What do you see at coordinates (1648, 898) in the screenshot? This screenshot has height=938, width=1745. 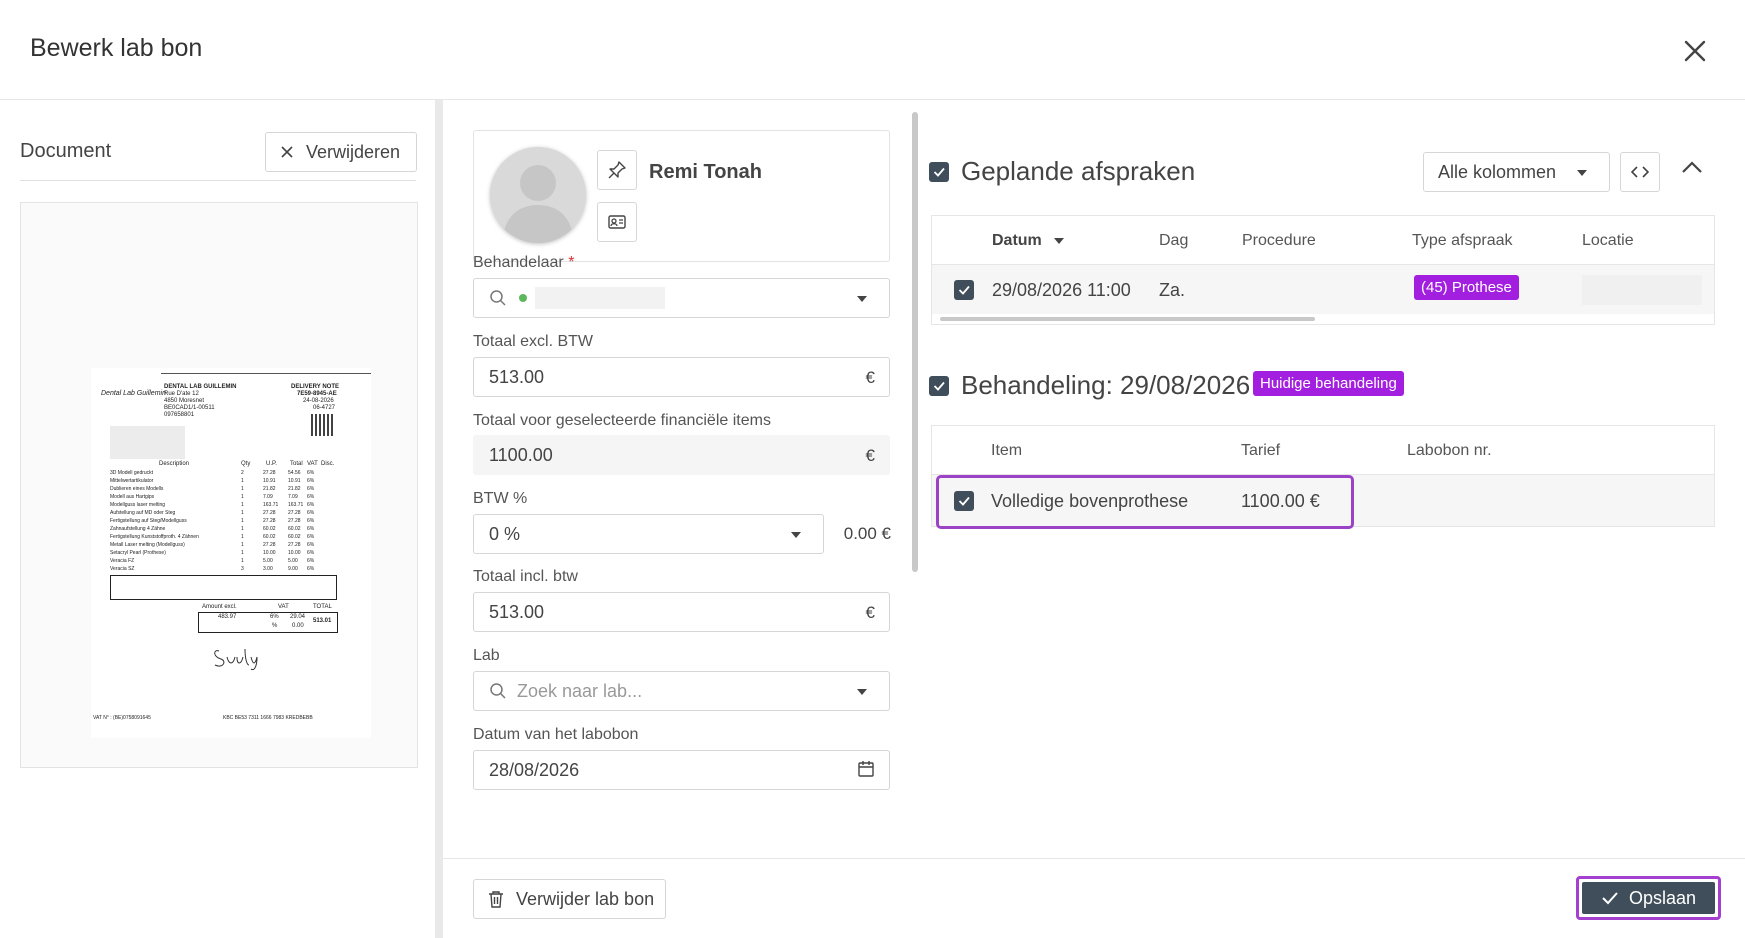 I see `save-button: Opslaan` at bounding box center [1648, 898].